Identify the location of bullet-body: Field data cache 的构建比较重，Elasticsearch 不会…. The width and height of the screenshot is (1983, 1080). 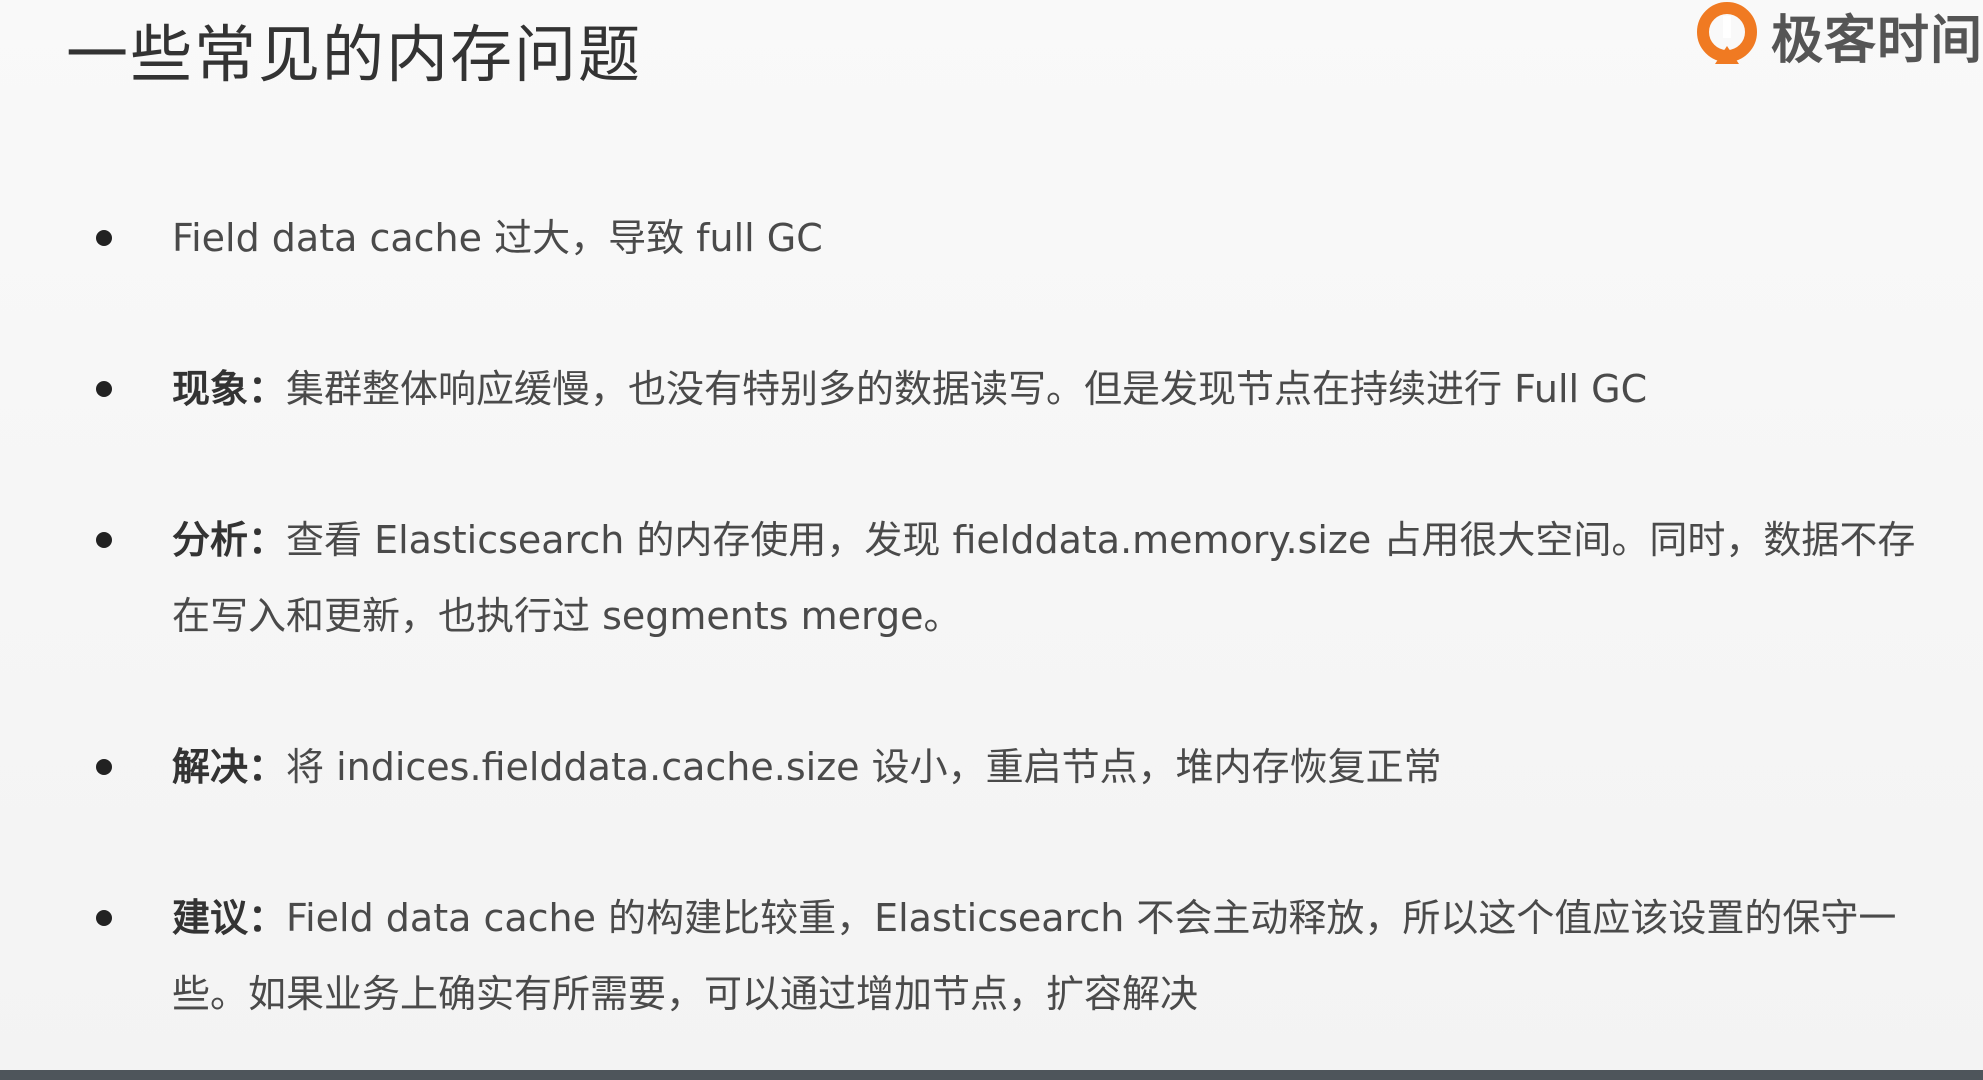
(1034, 956).